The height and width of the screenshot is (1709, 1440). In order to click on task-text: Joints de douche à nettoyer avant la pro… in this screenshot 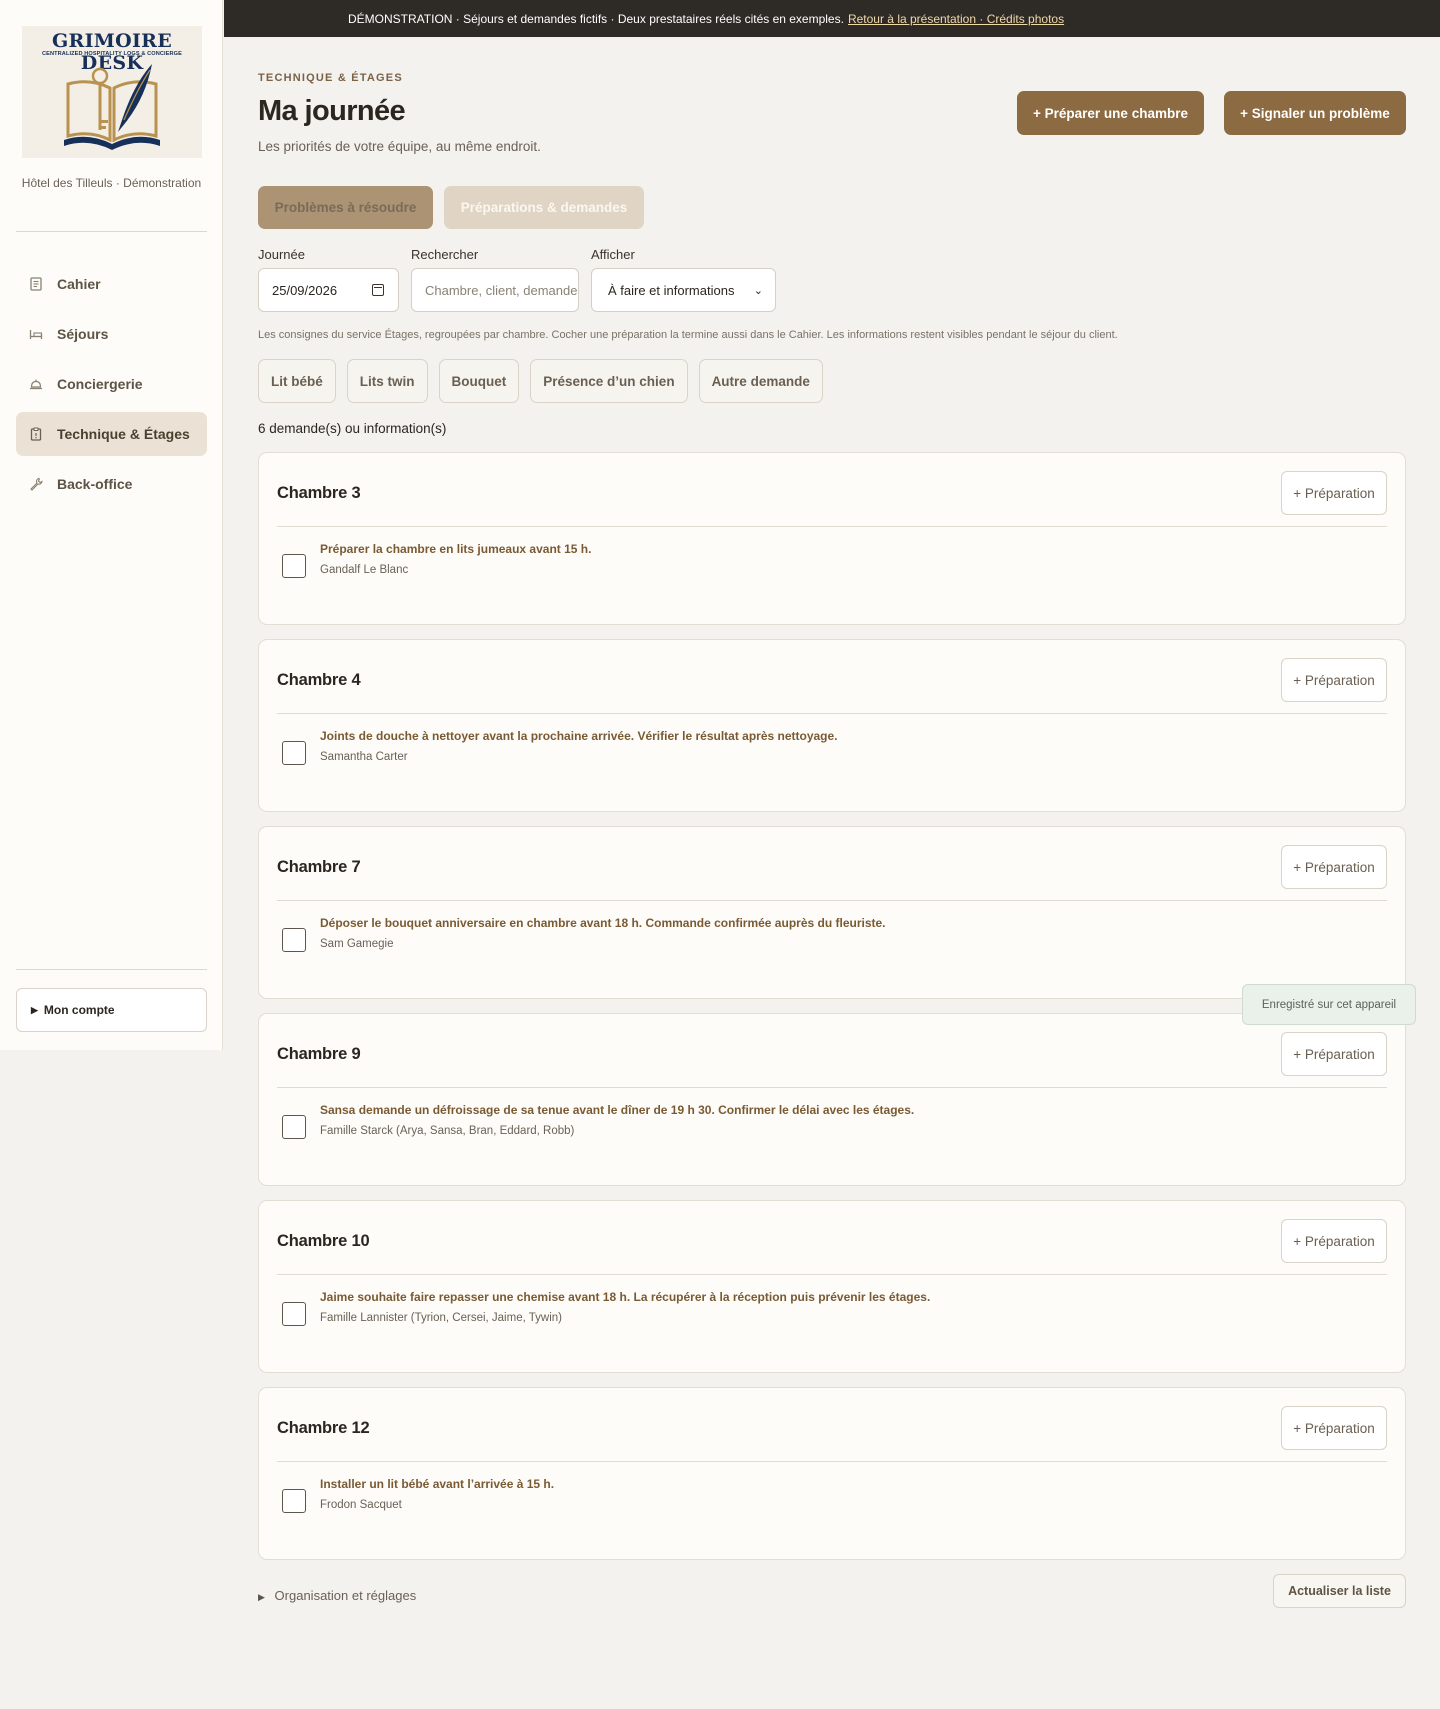, I will do `click(579, 736)`.